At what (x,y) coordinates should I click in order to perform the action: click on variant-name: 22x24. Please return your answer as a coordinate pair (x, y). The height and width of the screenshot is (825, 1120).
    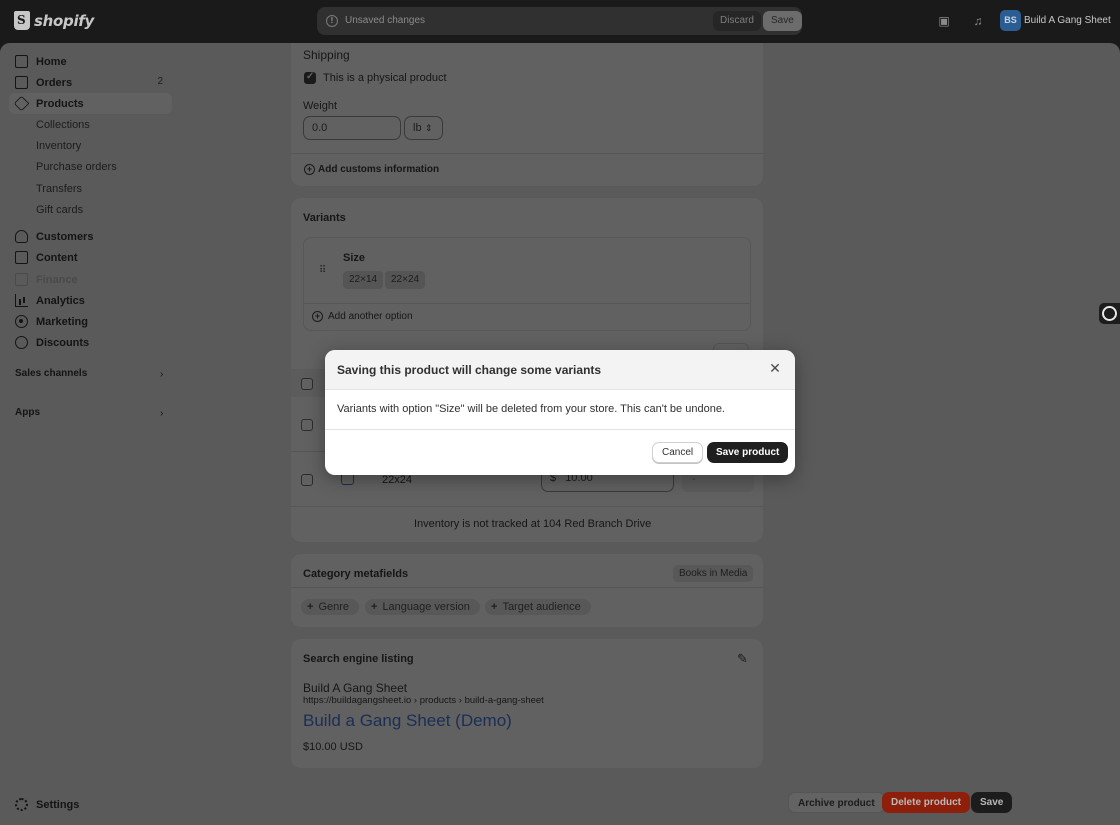
    Looking at the image, I should click on (397, 480).